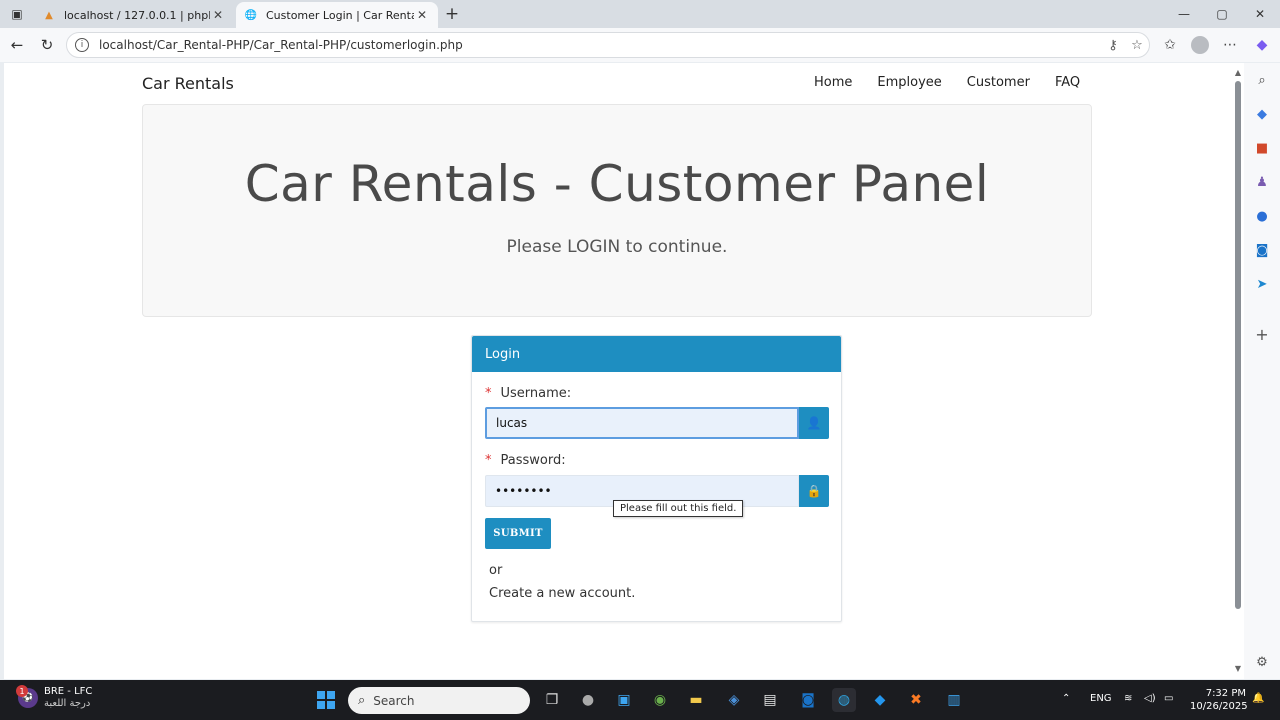 Image resolution: width=1280 pixels, height=720 pixels. What do you see at coordinates (1150, 698) in the screenshot?
I see `volume-icon: ◁)` at bounding box center [1150, 698].